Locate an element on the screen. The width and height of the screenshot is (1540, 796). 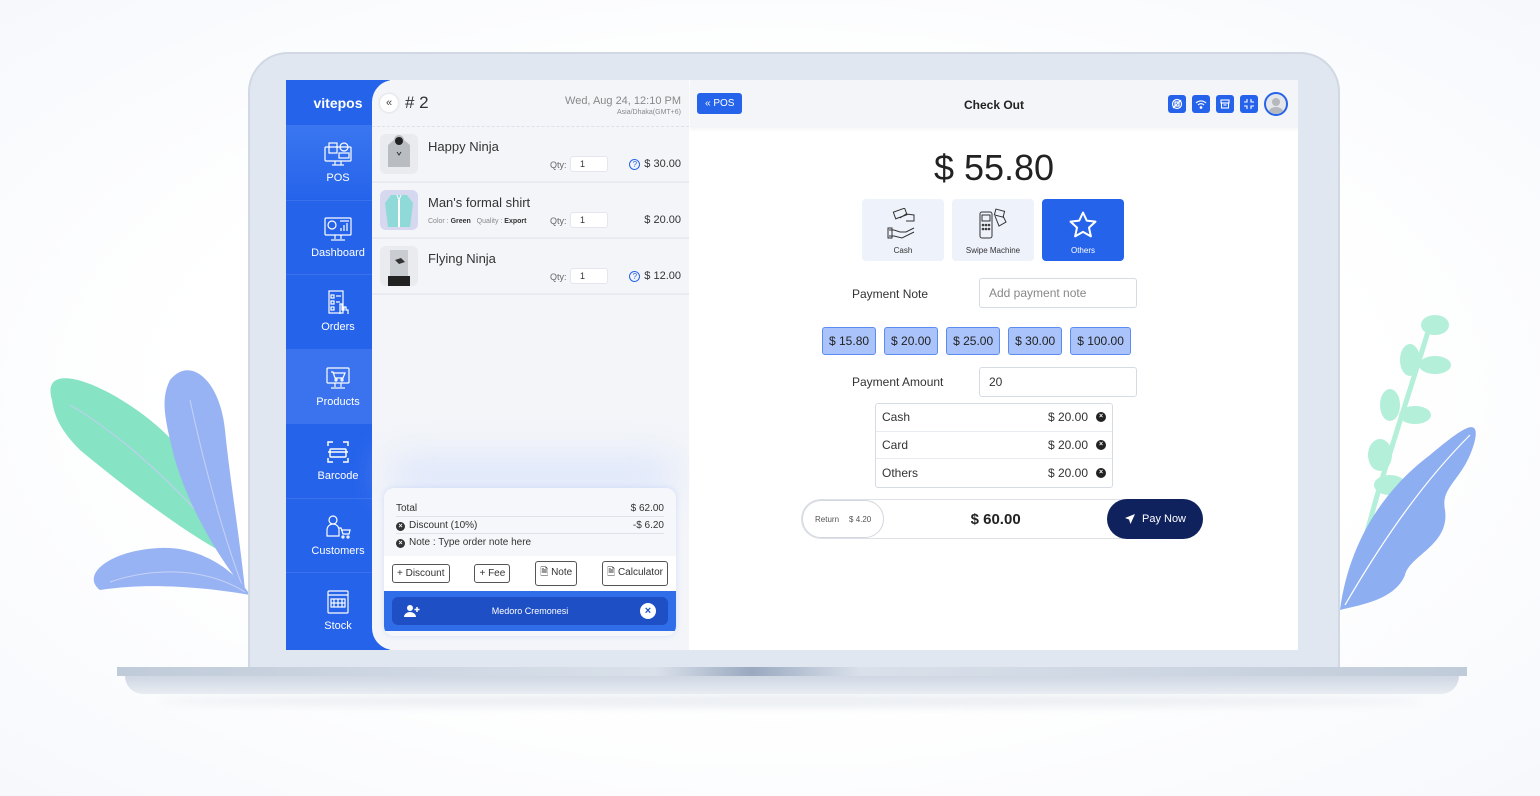
payment-method-label: Others is located at coordinates (1082, 250).